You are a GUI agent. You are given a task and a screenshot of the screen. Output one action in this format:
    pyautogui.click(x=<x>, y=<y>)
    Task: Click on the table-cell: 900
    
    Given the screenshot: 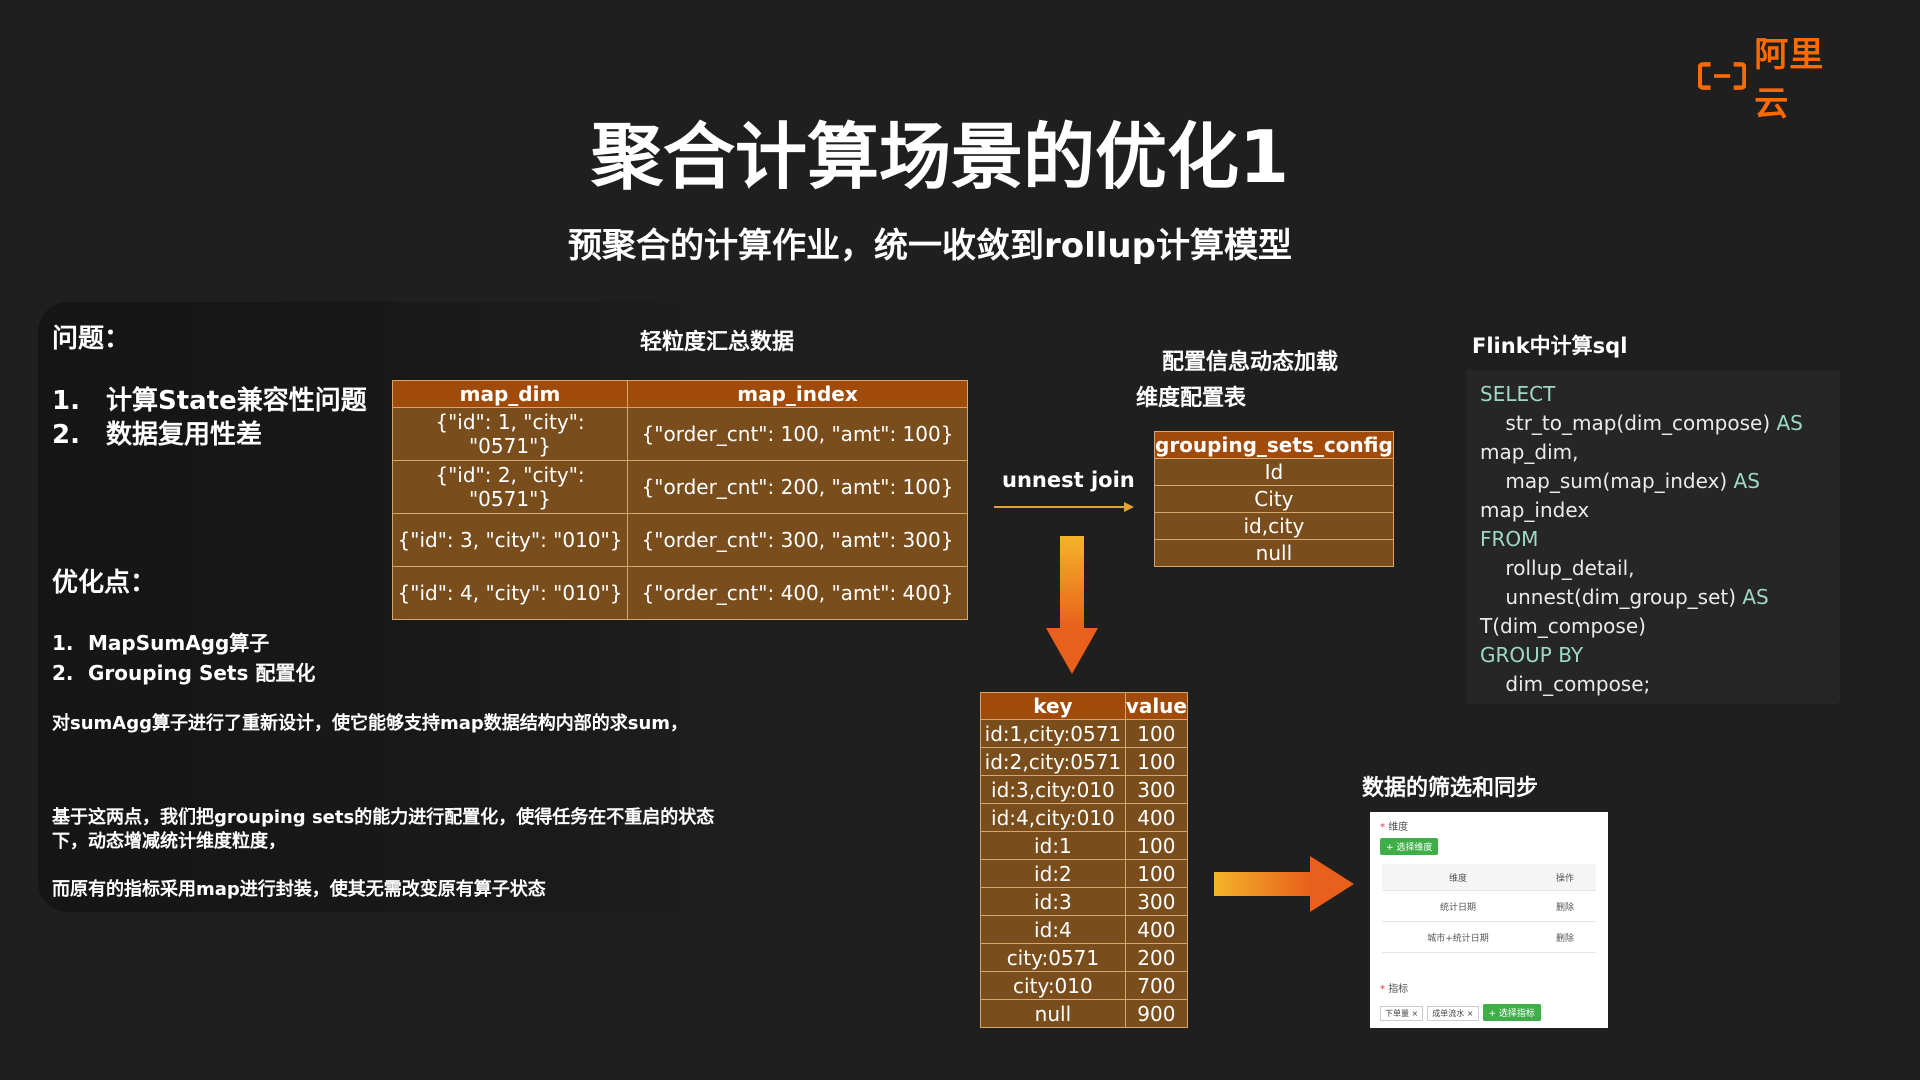 What is the action you would take?
    pyautogui.click(x=1156, y=1013)
    